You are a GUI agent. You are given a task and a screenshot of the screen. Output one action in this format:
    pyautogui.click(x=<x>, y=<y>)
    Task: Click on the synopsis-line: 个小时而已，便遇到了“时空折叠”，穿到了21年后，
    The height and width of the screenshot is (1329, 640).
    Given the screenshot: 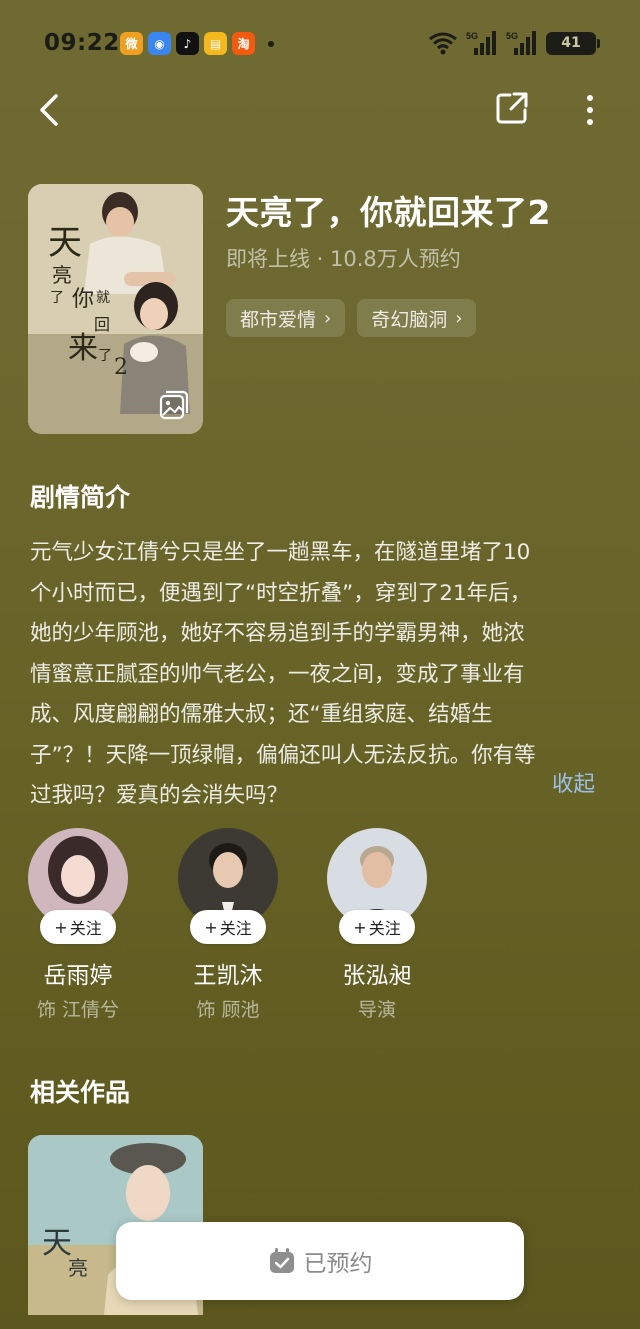 What is the action you would take?
    pyautogui.click(x=281, y=593)
    